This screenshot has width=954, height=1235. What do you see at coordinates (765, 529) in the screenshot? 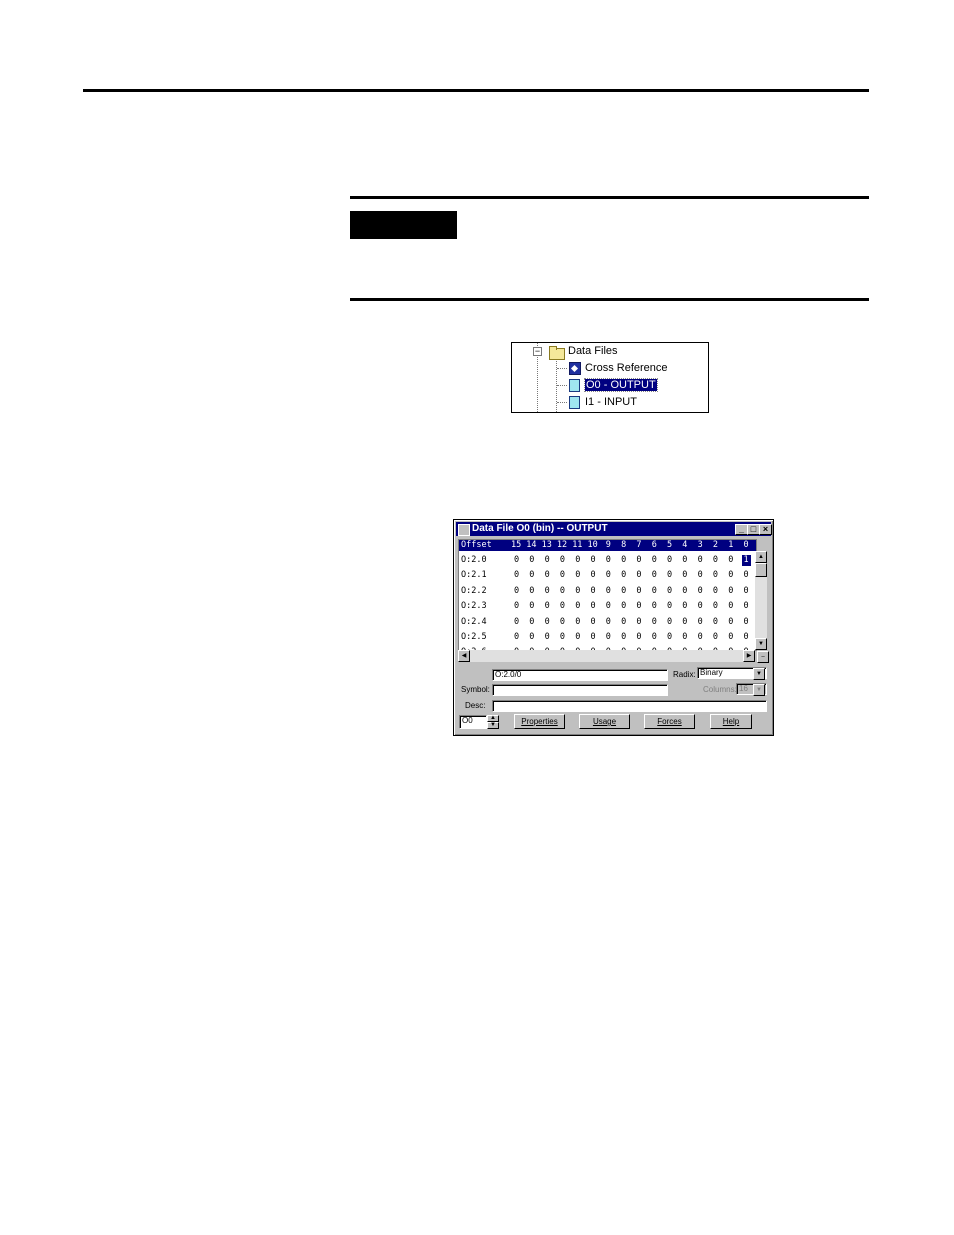
I see `close-button: ×` at bounding box center [765, 529].